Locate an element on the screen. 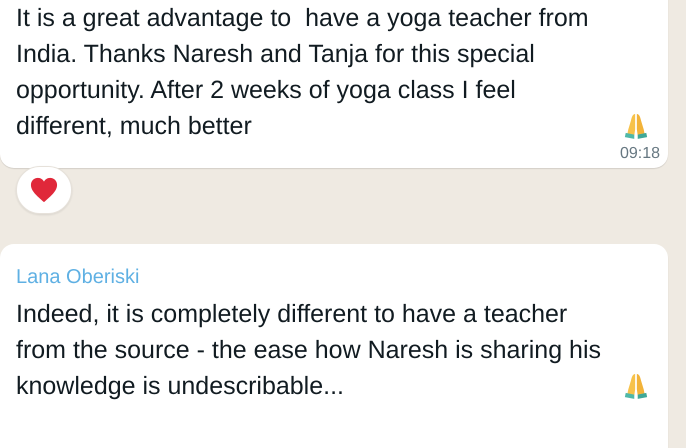 The image size is (686, 448). heart-icon is located at coordinates (44, 190).